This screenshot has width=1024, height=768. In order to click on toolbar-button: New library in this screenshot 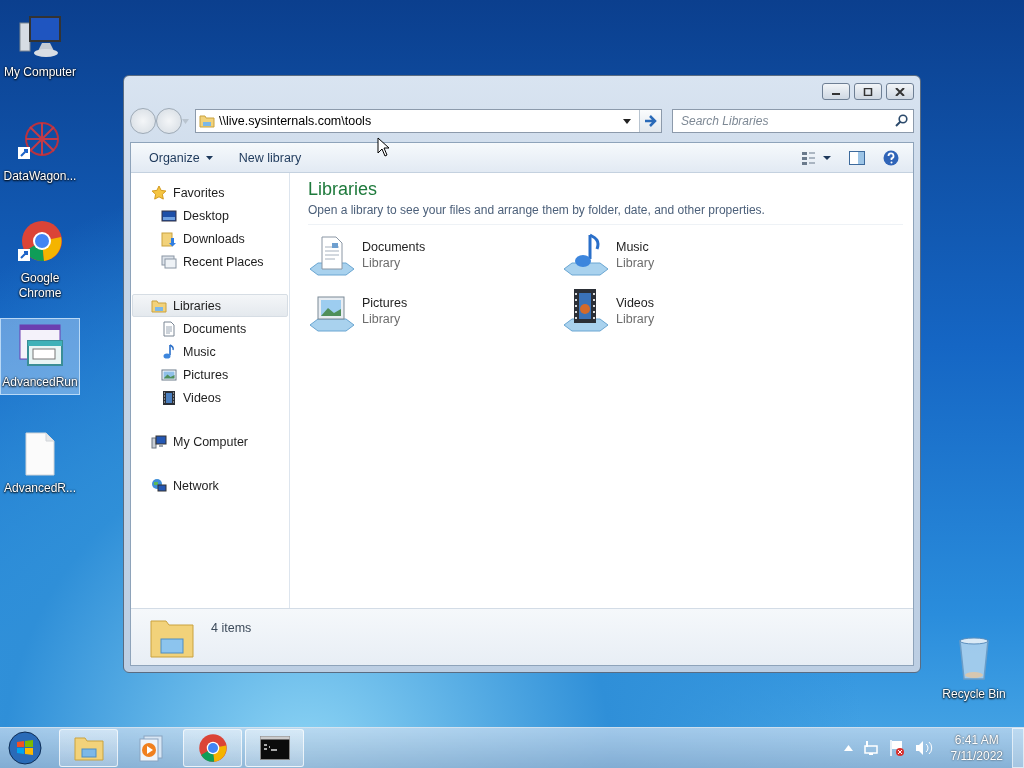, I will do `click(270, 157)`.